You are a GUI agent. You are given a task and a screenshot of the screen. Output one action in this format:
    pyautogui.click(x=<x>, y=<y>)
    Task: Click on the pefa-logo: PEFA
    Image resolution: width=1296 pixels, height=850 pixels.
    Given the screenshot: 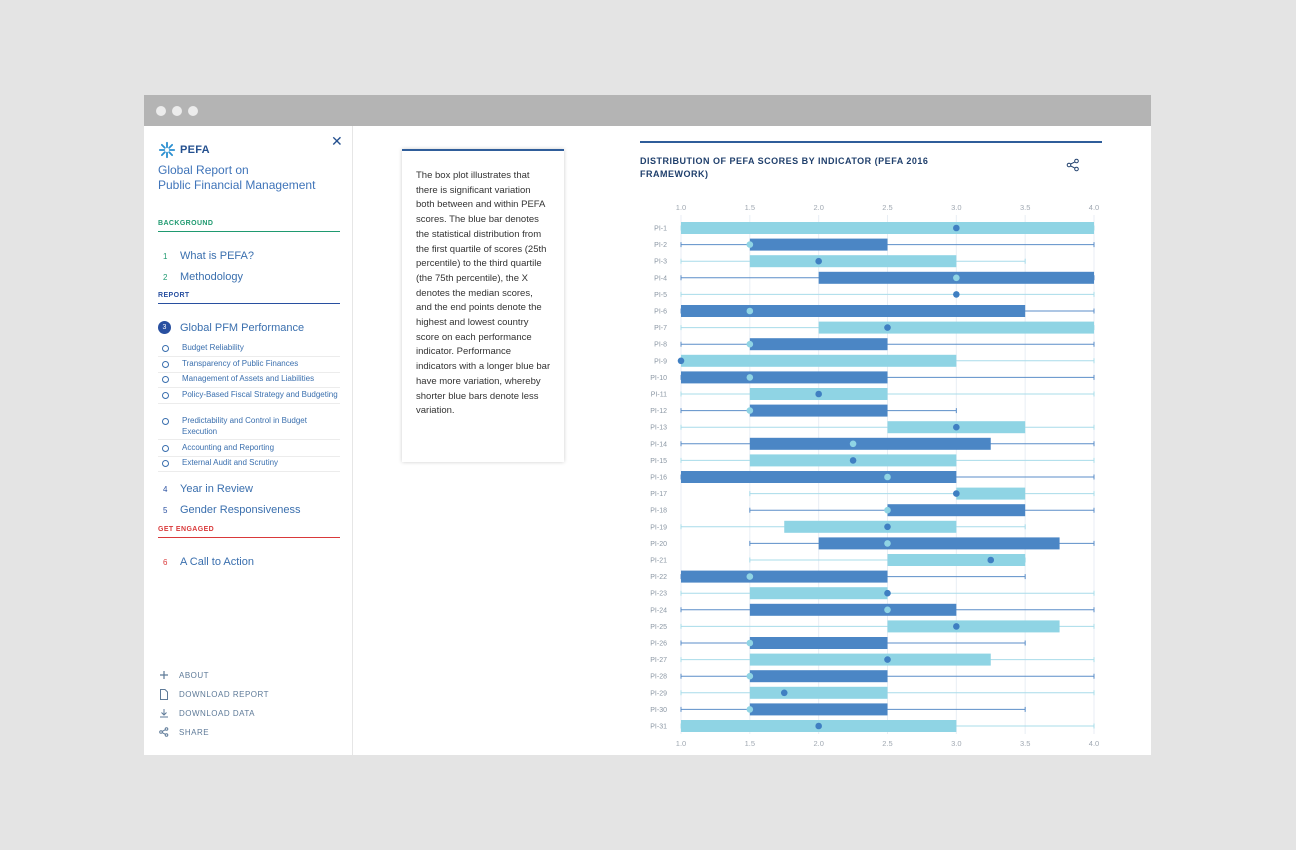 What is the action you would take?
    pyautogui.click(x=184, y=150)
    